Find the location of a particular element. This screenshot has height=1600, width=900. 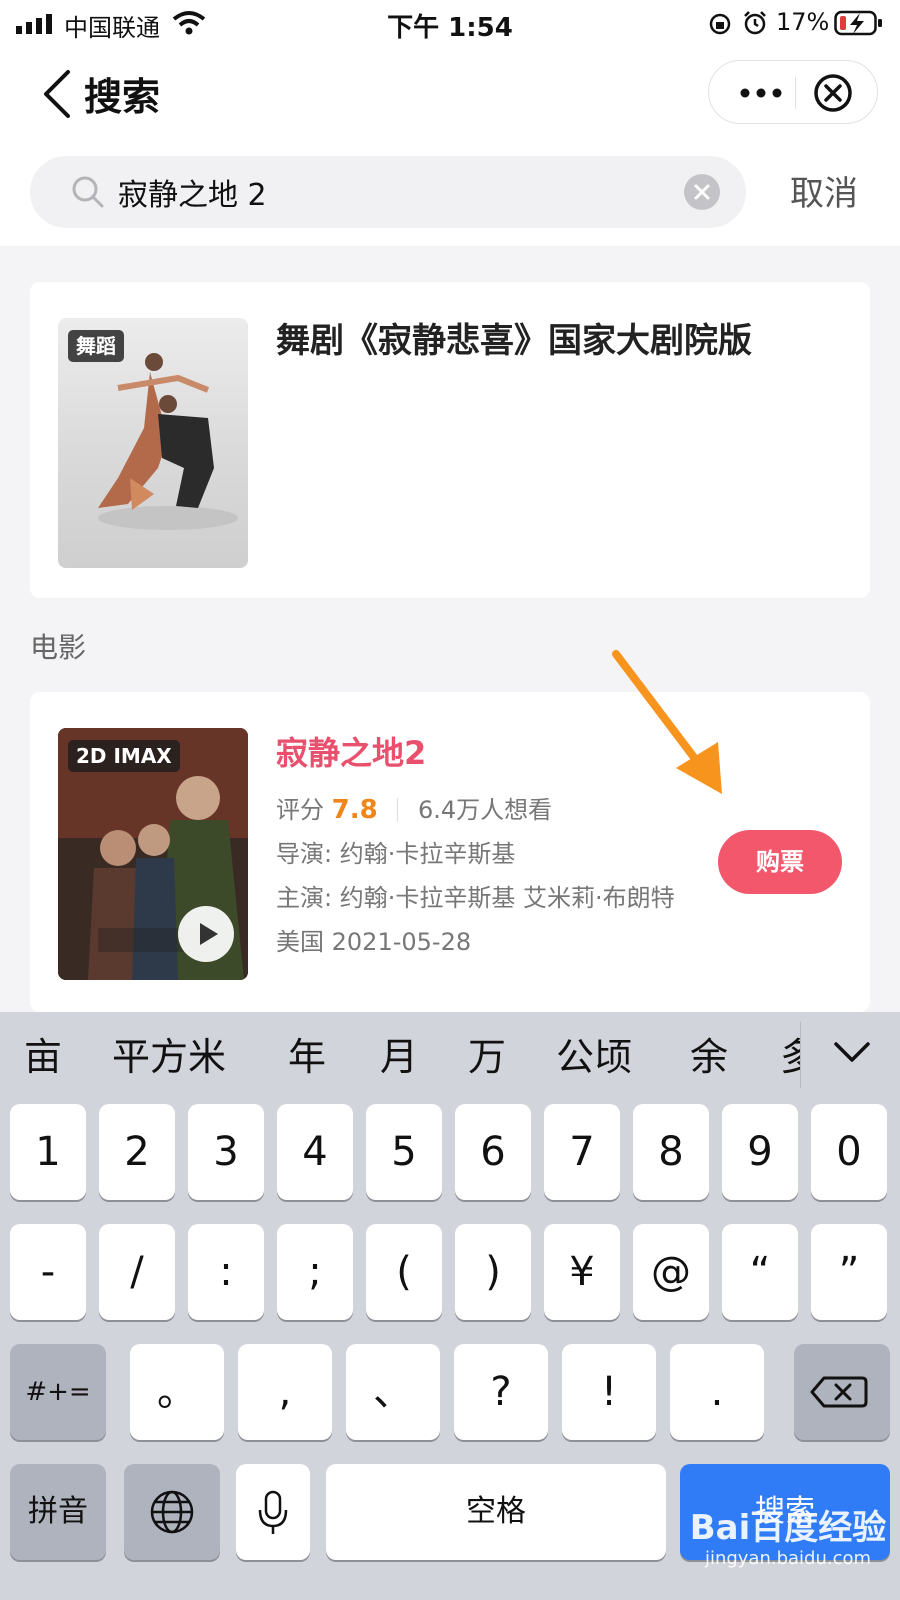

candidate-8: 多 is located at coordinates (790, 1053).